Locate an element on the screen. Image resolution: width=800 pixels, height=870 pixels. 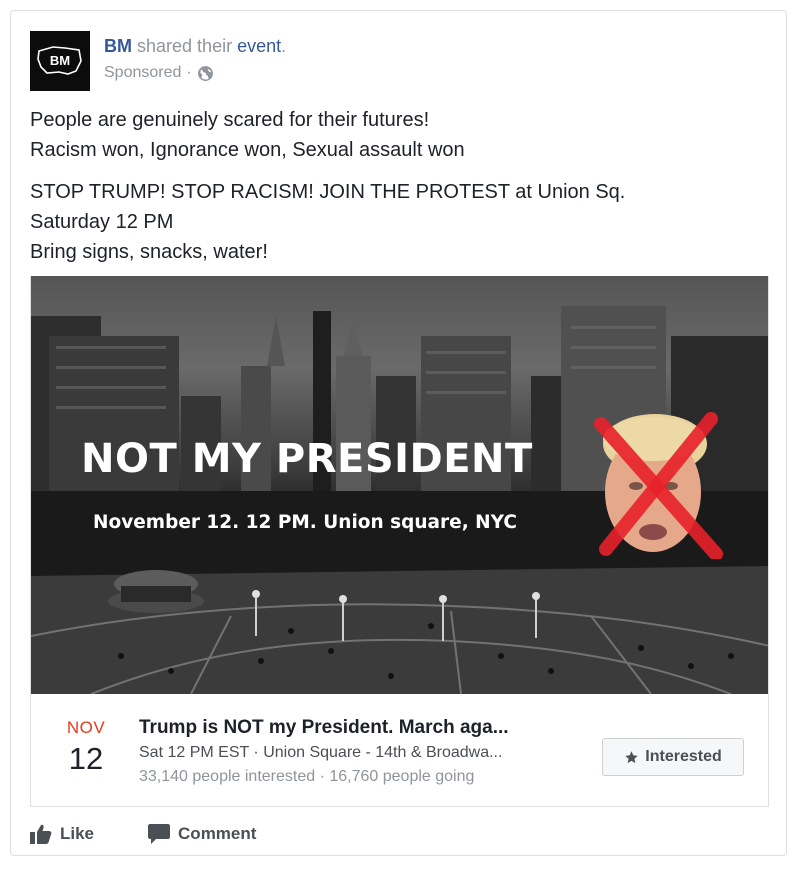
header-text: BM shared their event. Sponsored · is located at coordinates (195, 58).